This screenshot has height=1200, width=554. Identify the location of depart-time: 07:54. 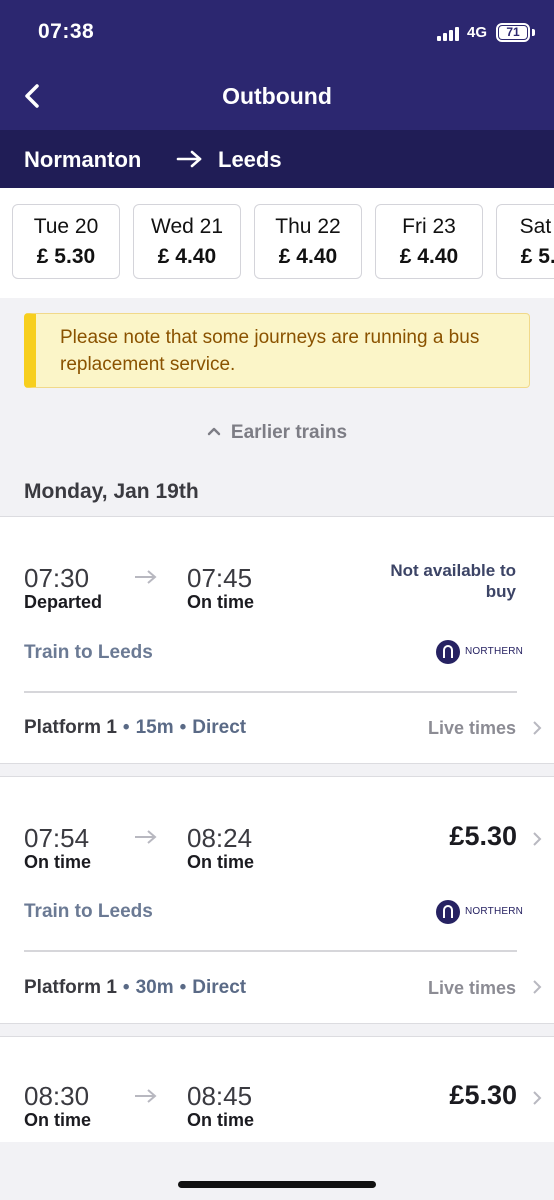
(57, 838).